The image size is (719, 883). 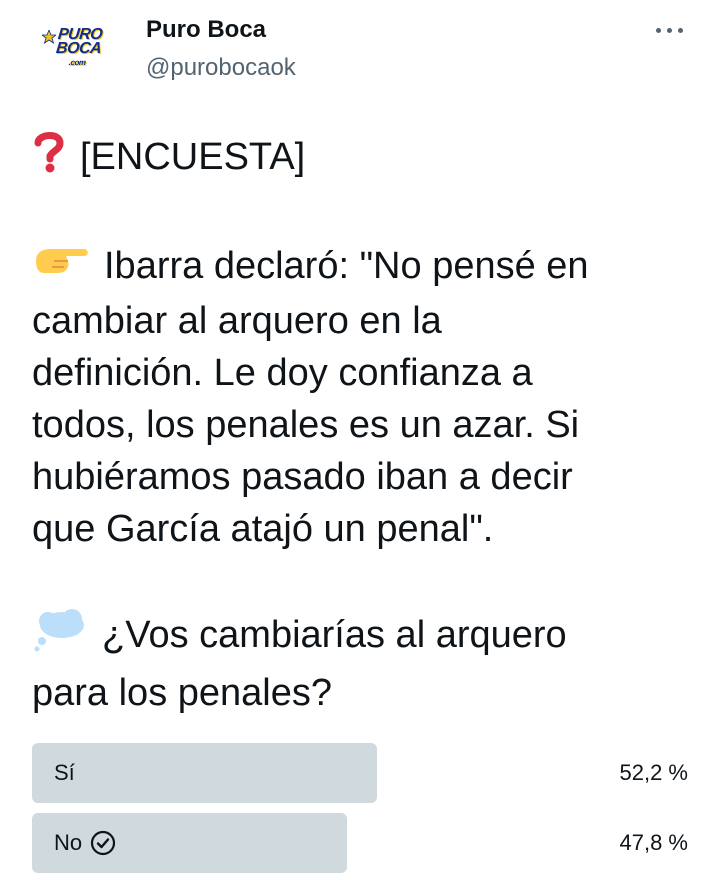 What do you see at coordinates (182, 692) in the screenshot?
I see `text-line: para los penales?` at bounding box center [182, 692].